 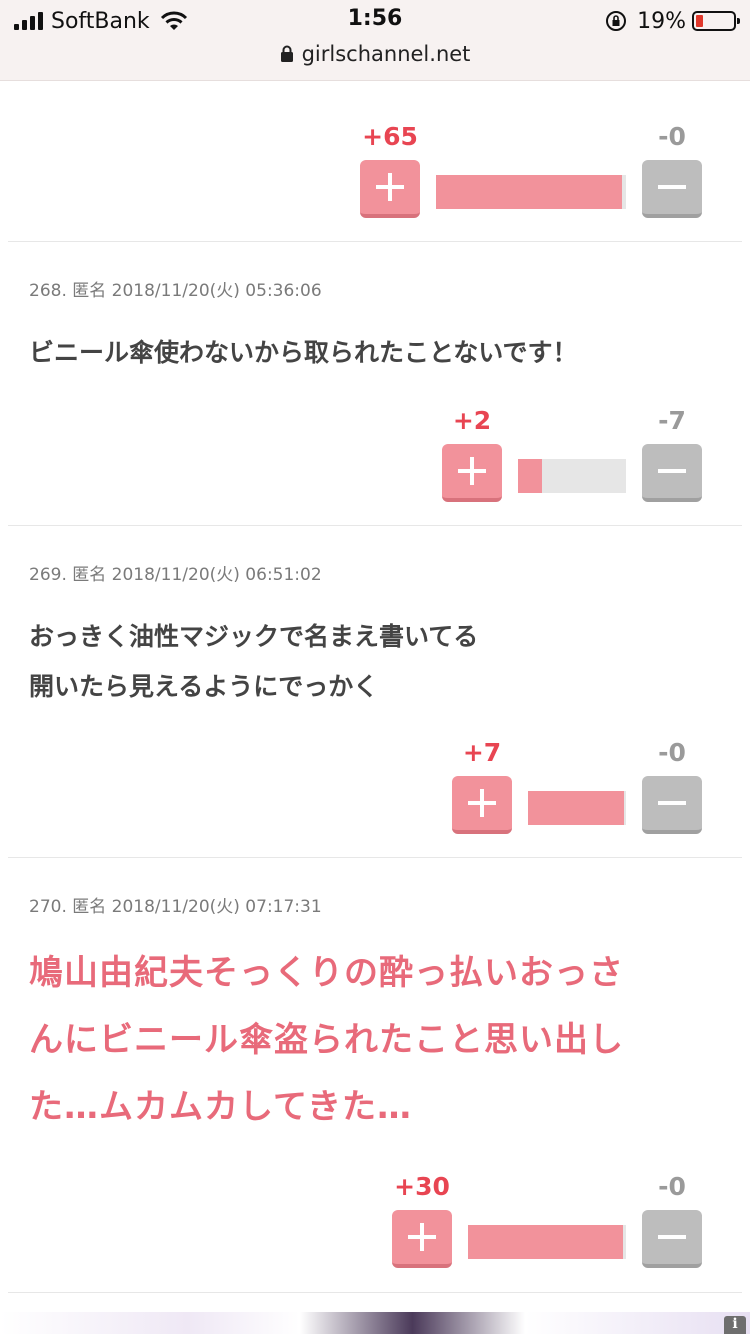 I want to click on url-text: girlschannel.net, so click(x=386, y=54).